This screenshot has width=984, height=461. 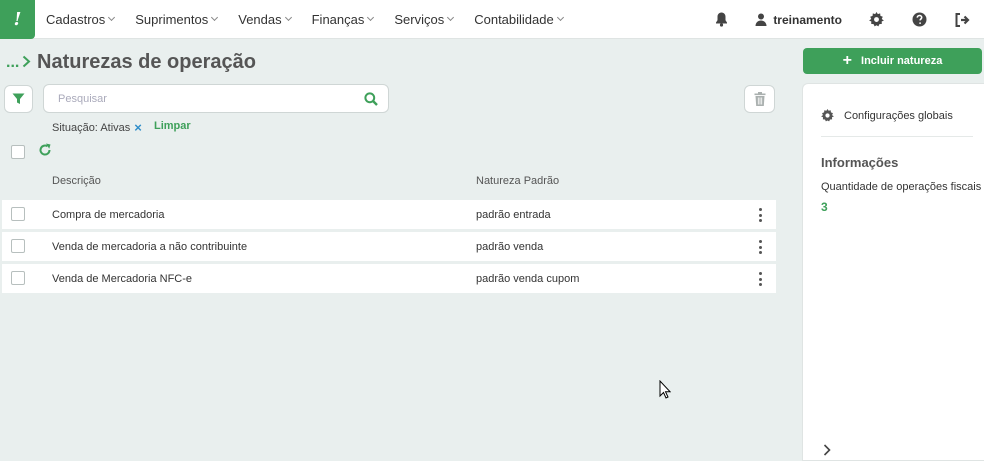 I want to click on global-settings-label: Configurações globais, so click(x=898, y=115).